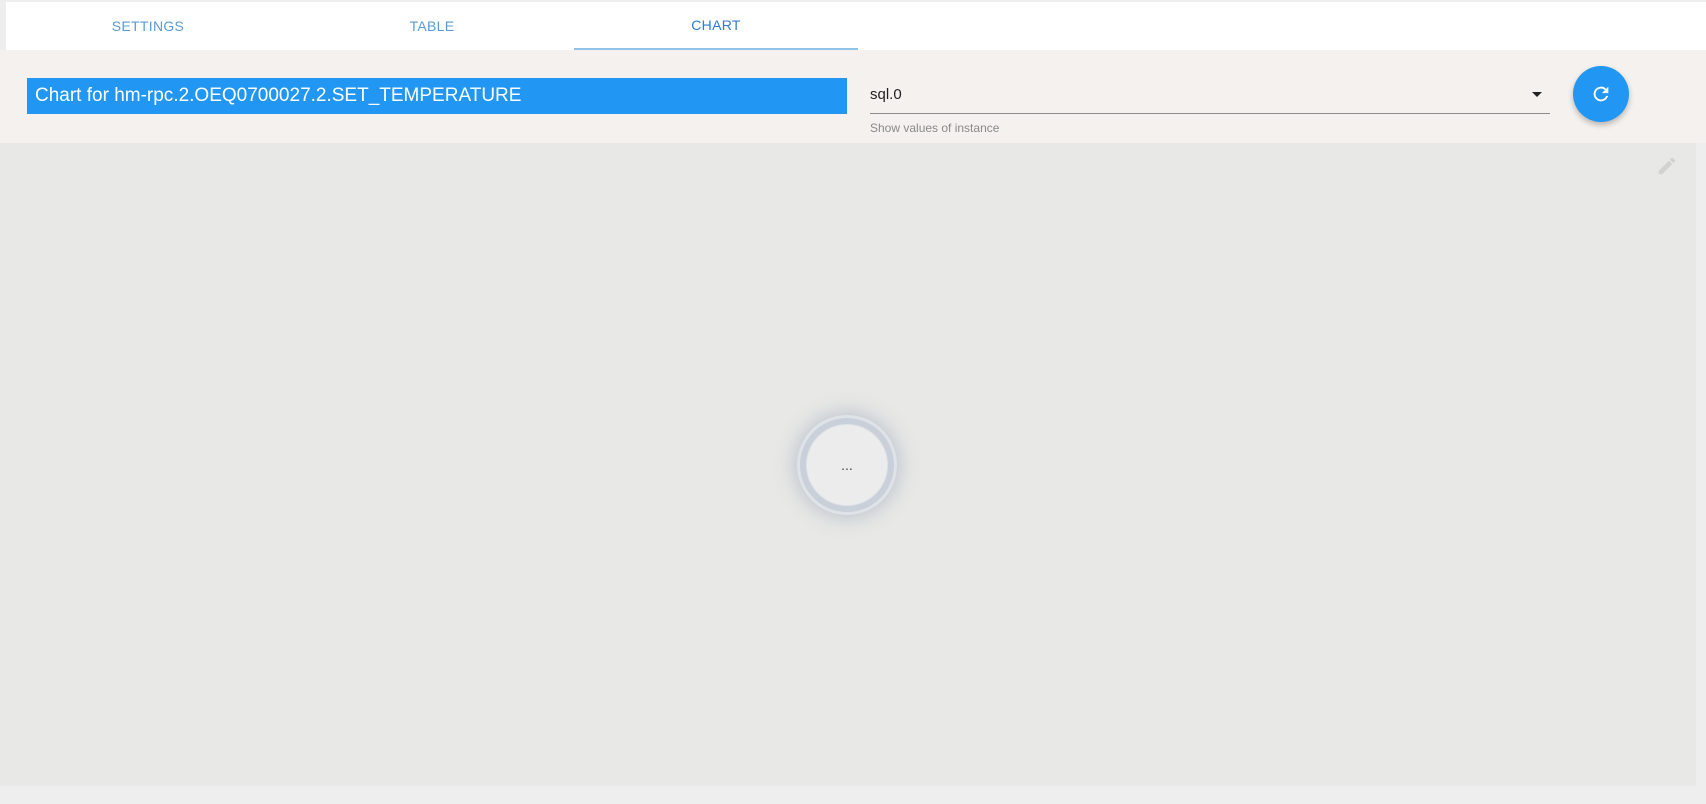 The image size is (1706, 804). Describe the element at coordinates (935, 128) in the screenshot. I see `instance-select-helper: Show values of instance` at that location.